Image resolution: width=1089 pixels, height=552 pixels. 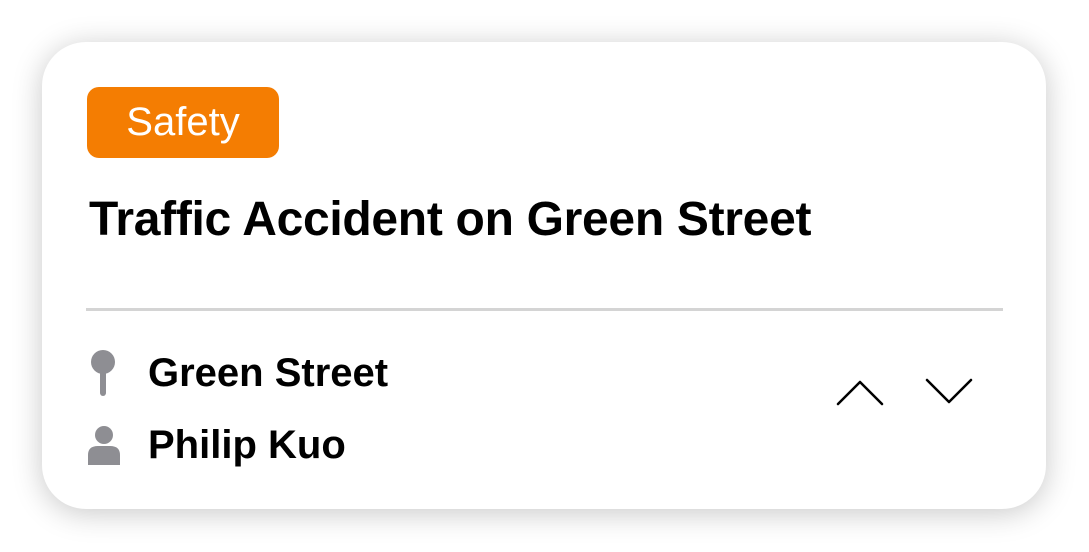 I want to click on location-row: Green Street, so click(x=237, y=373).